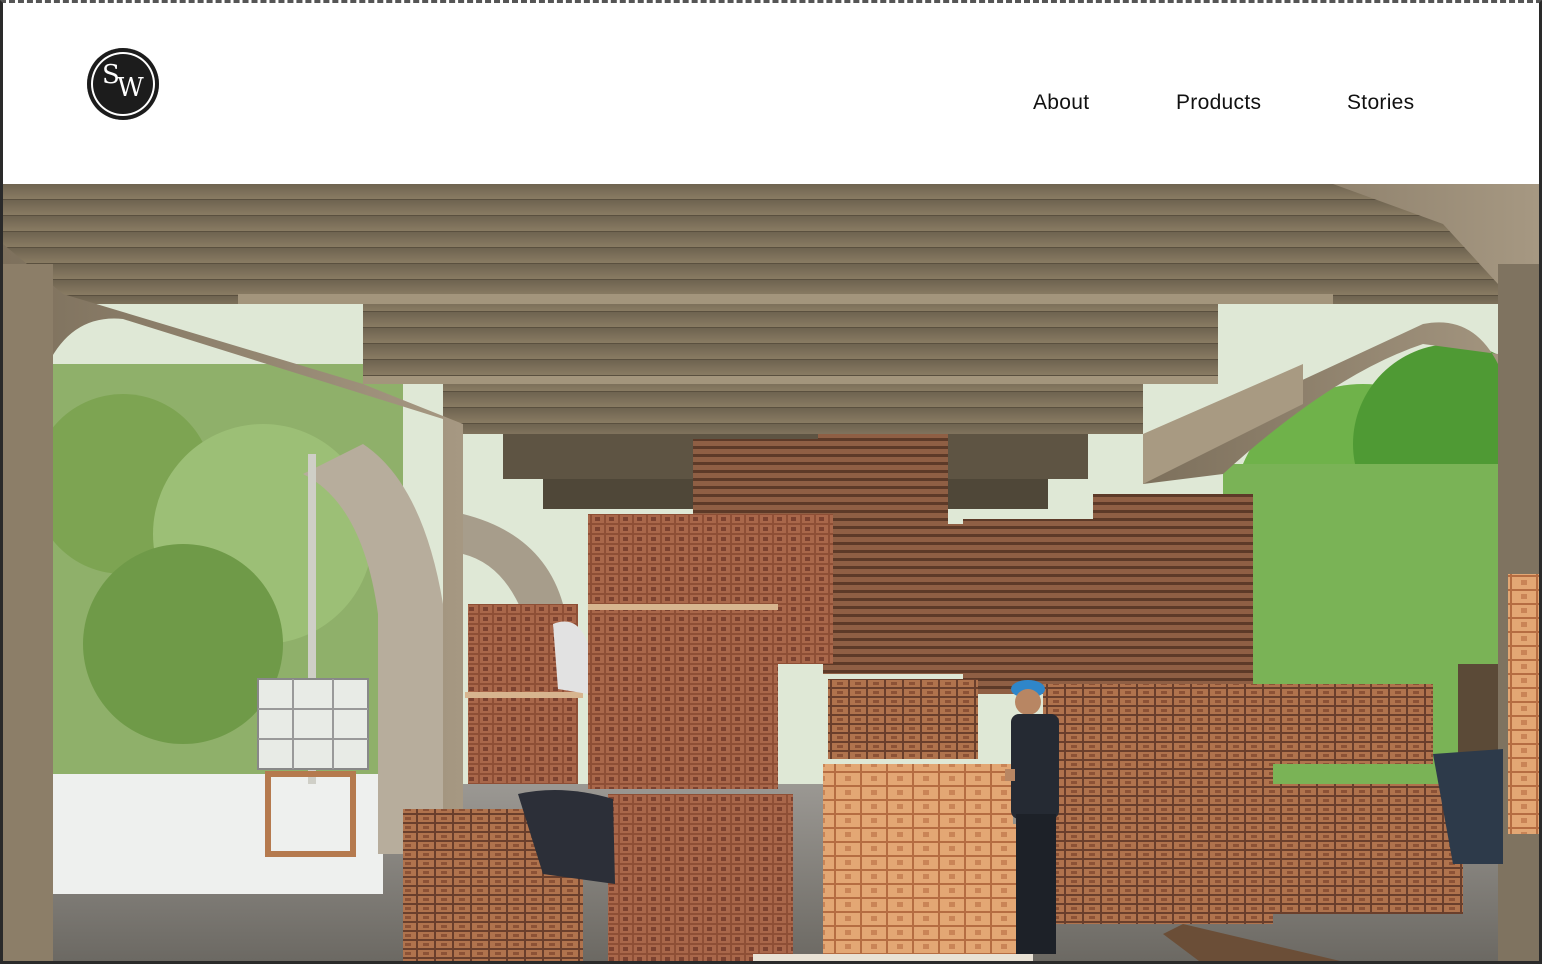  Describe the element at coordinates (771, 106) in the screenshot. I see `main-nav: About Products Stories` at that location.